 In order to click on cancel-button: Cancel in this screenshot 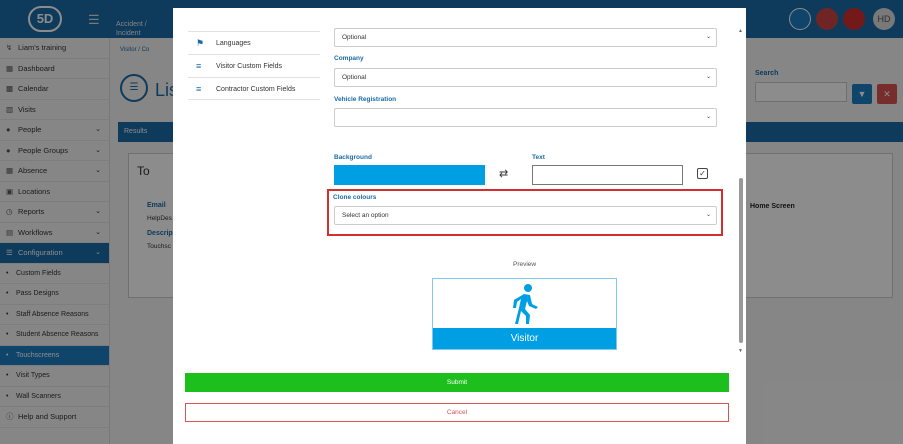, I will do `click(457, 412)`.